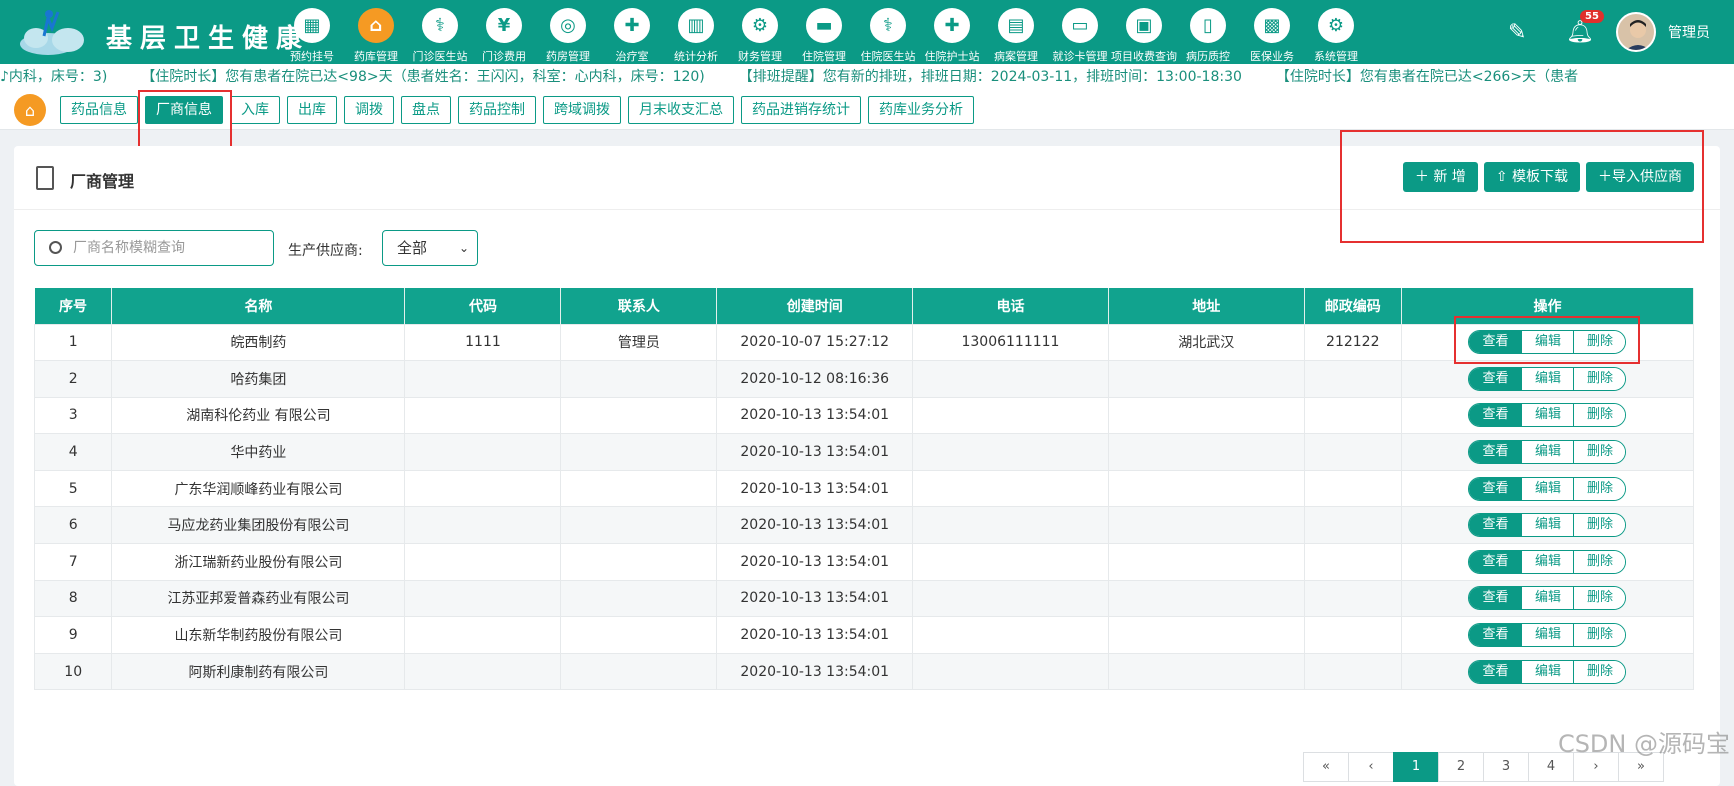 The width and height of the screenshot is (1734, 786). What do you see at coordinates (184, 110) in the screenshot?
I see `tab-1: 厂商信息` at bounding box center [184, 110].